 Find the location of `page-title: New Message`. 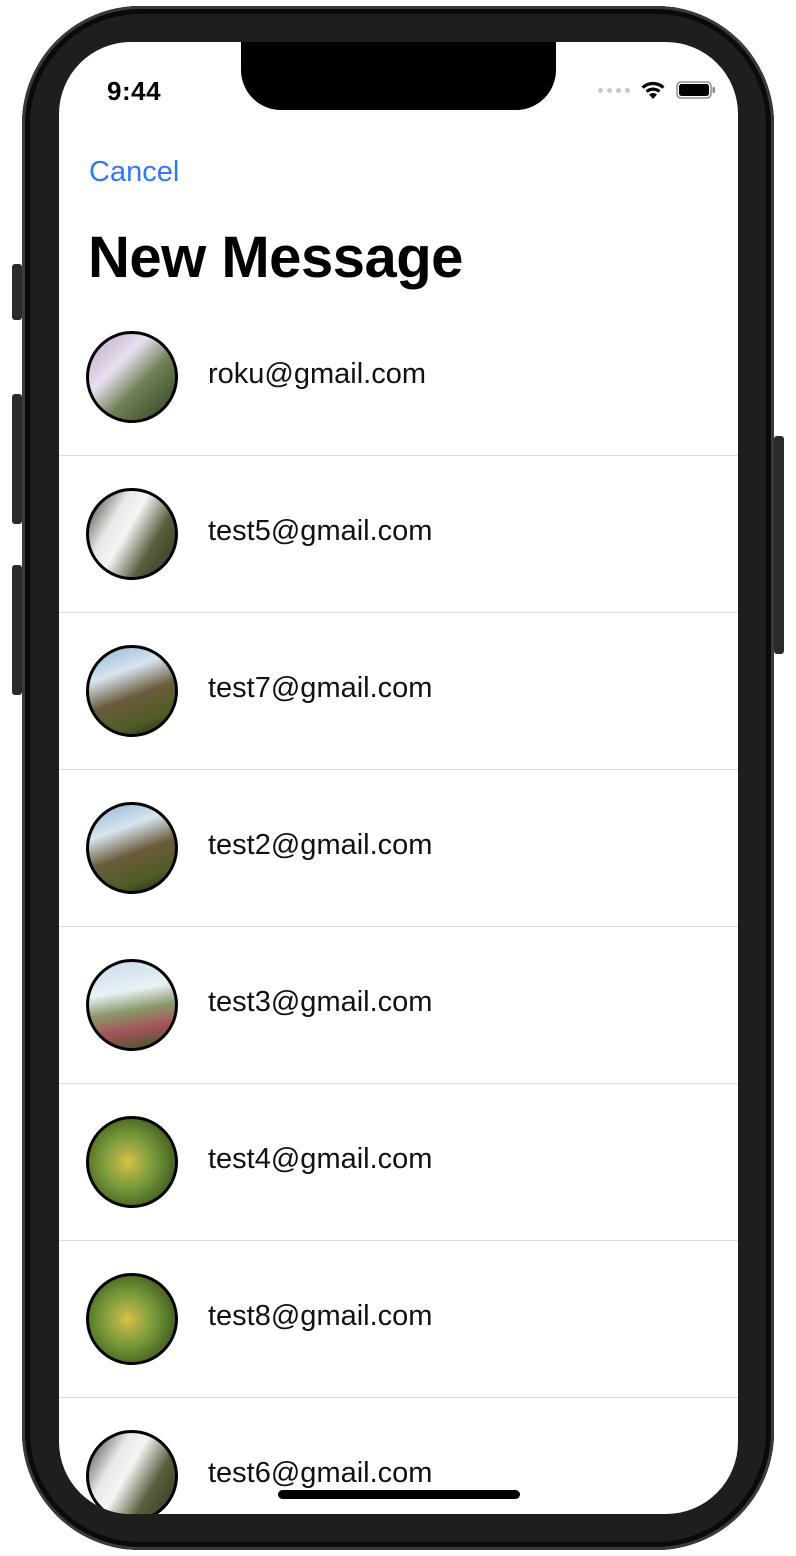

page-title: New Message is located at coordinates (275, 257).